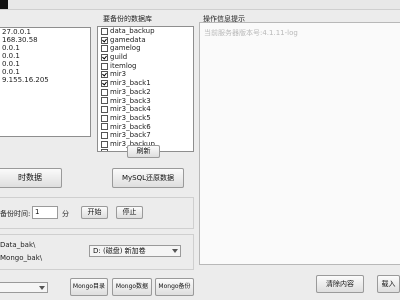 Image resolution: width=400 pixels, height=300 pixels. I want to click on stop-button: 停止, so click(129, 212).